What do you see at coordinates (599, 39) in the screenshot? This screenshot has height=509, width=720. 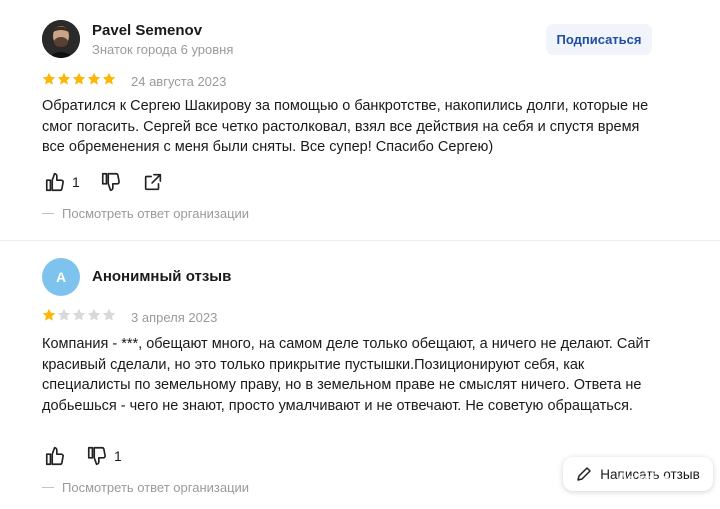 I see `subscribe-button: Подписаться` at bounding box center [599, 39].